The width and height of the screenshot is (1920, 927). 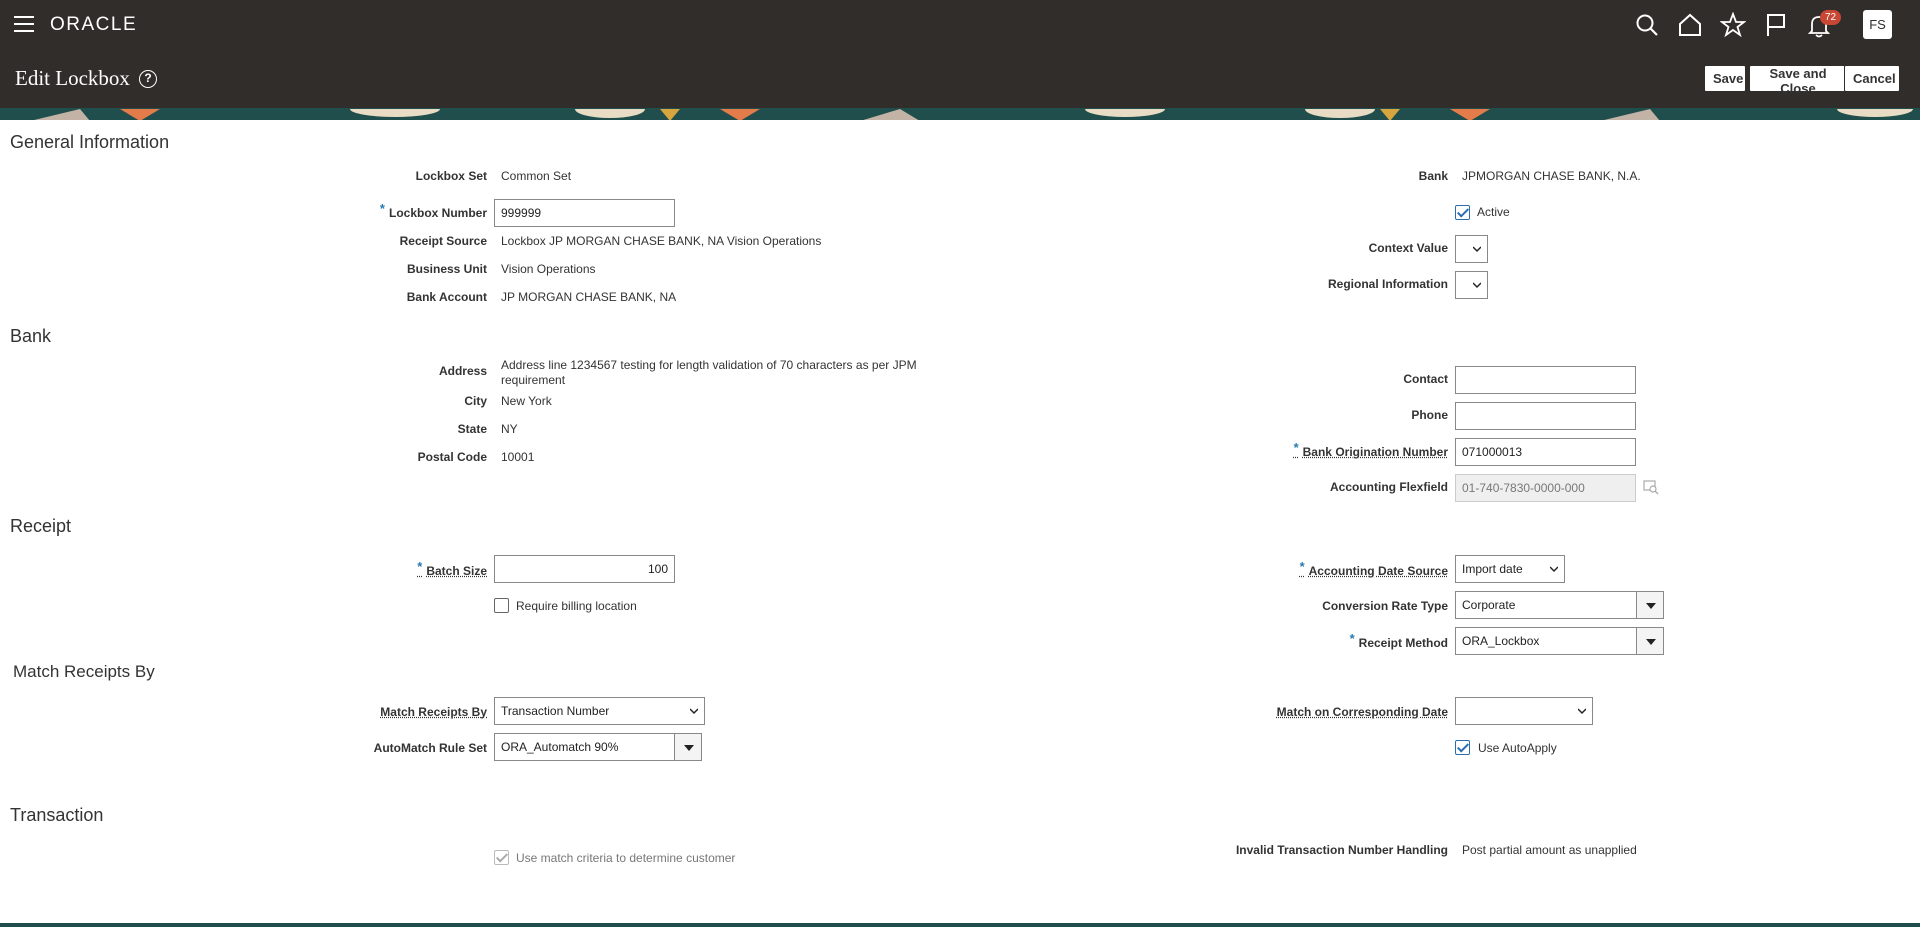 What do you see at coordinates (501, 605) in the screenshot?
I see `require-billing-location-checkbox` at bounding box center [501, 605].